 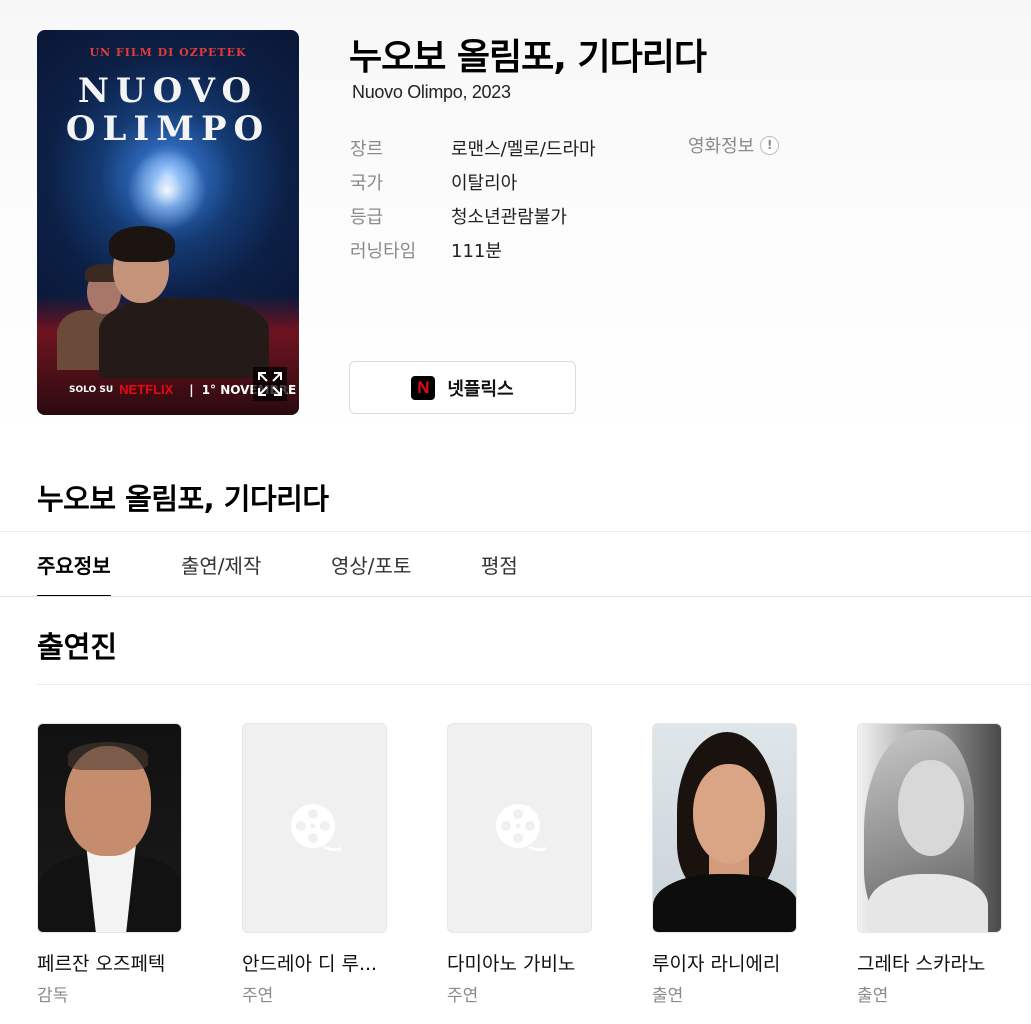 I want to click on cast-card: 그레타 스카라노 출연, so click(x=929, y=864).